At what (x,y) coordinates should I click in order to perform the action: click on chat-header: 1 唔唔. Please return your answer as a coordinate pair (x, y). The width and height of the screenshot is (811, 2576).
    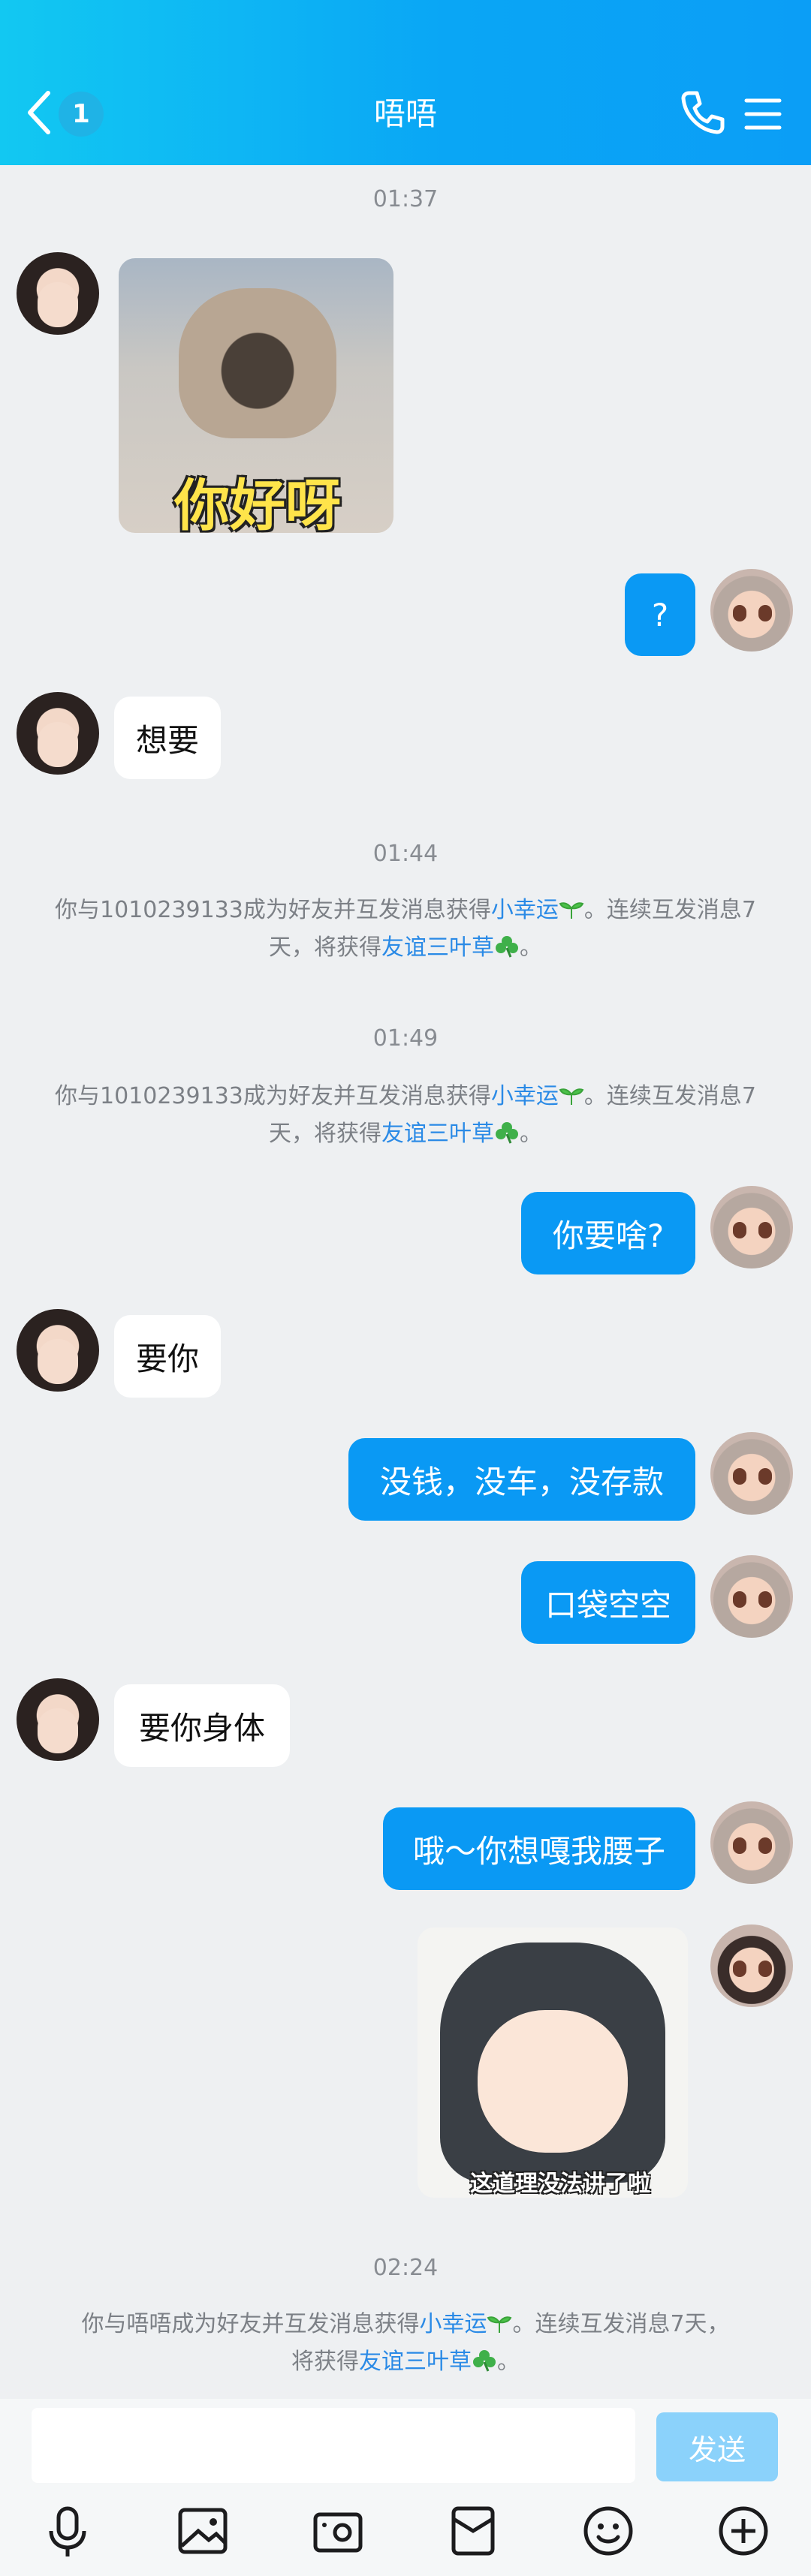
    Looking at the image, I should click on (405, 82).